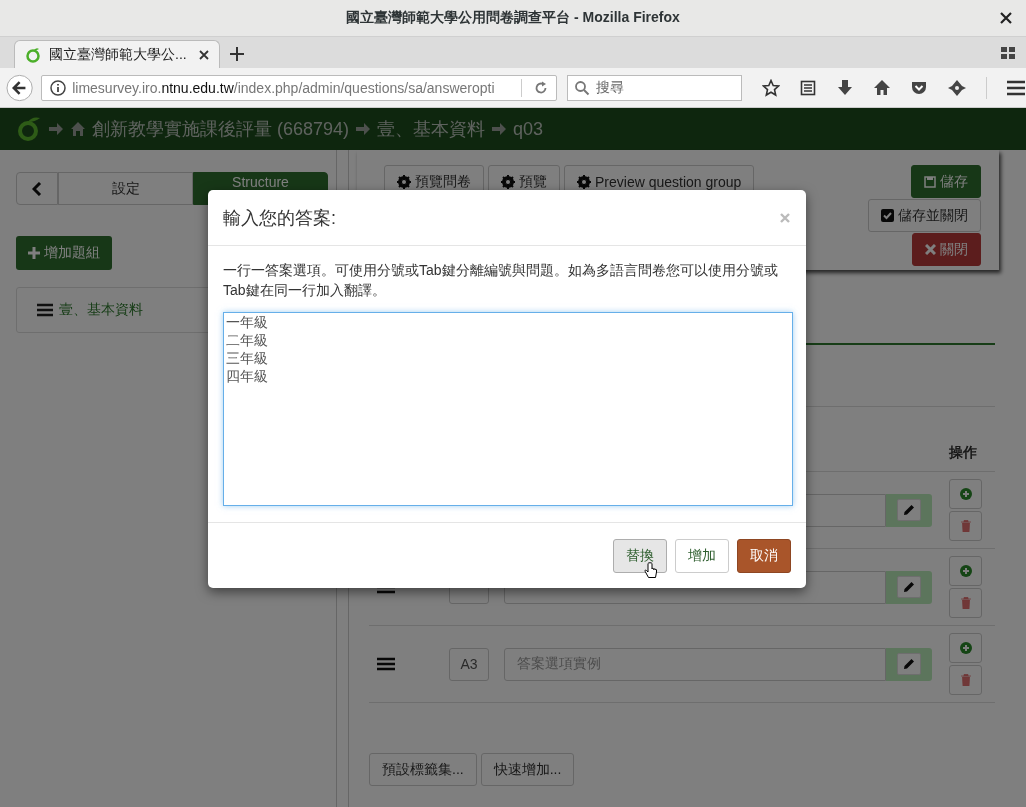 This screenshot has width=1026, height=807. Describe the element at coordinates (45, 310) in the screenshot. I see `list-icon` at that location.